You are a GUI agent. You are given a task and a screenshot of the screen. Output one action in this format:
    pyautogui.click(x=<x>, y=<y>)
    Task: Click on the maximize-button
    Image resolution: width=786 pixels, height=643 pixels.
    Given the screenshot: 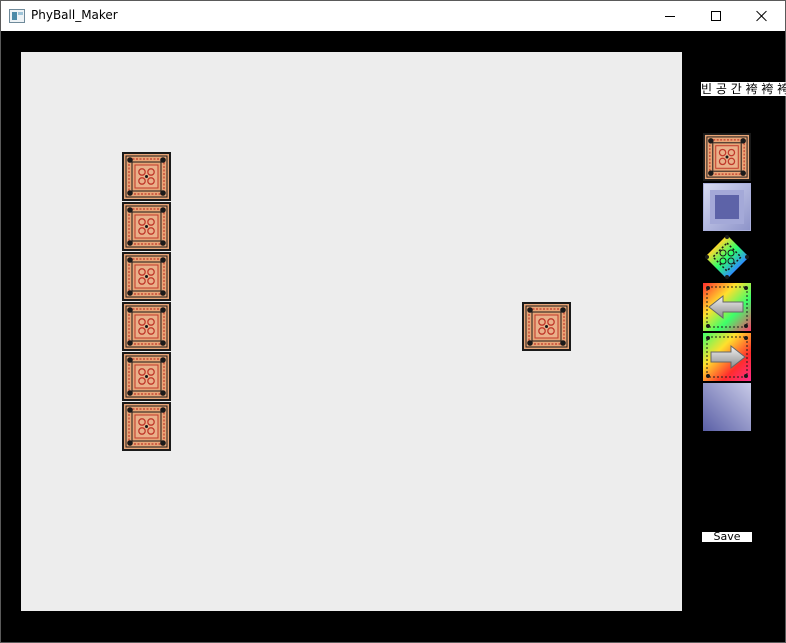 What is the action you would take?
    pyautogui.click(x=716, y=16)
    